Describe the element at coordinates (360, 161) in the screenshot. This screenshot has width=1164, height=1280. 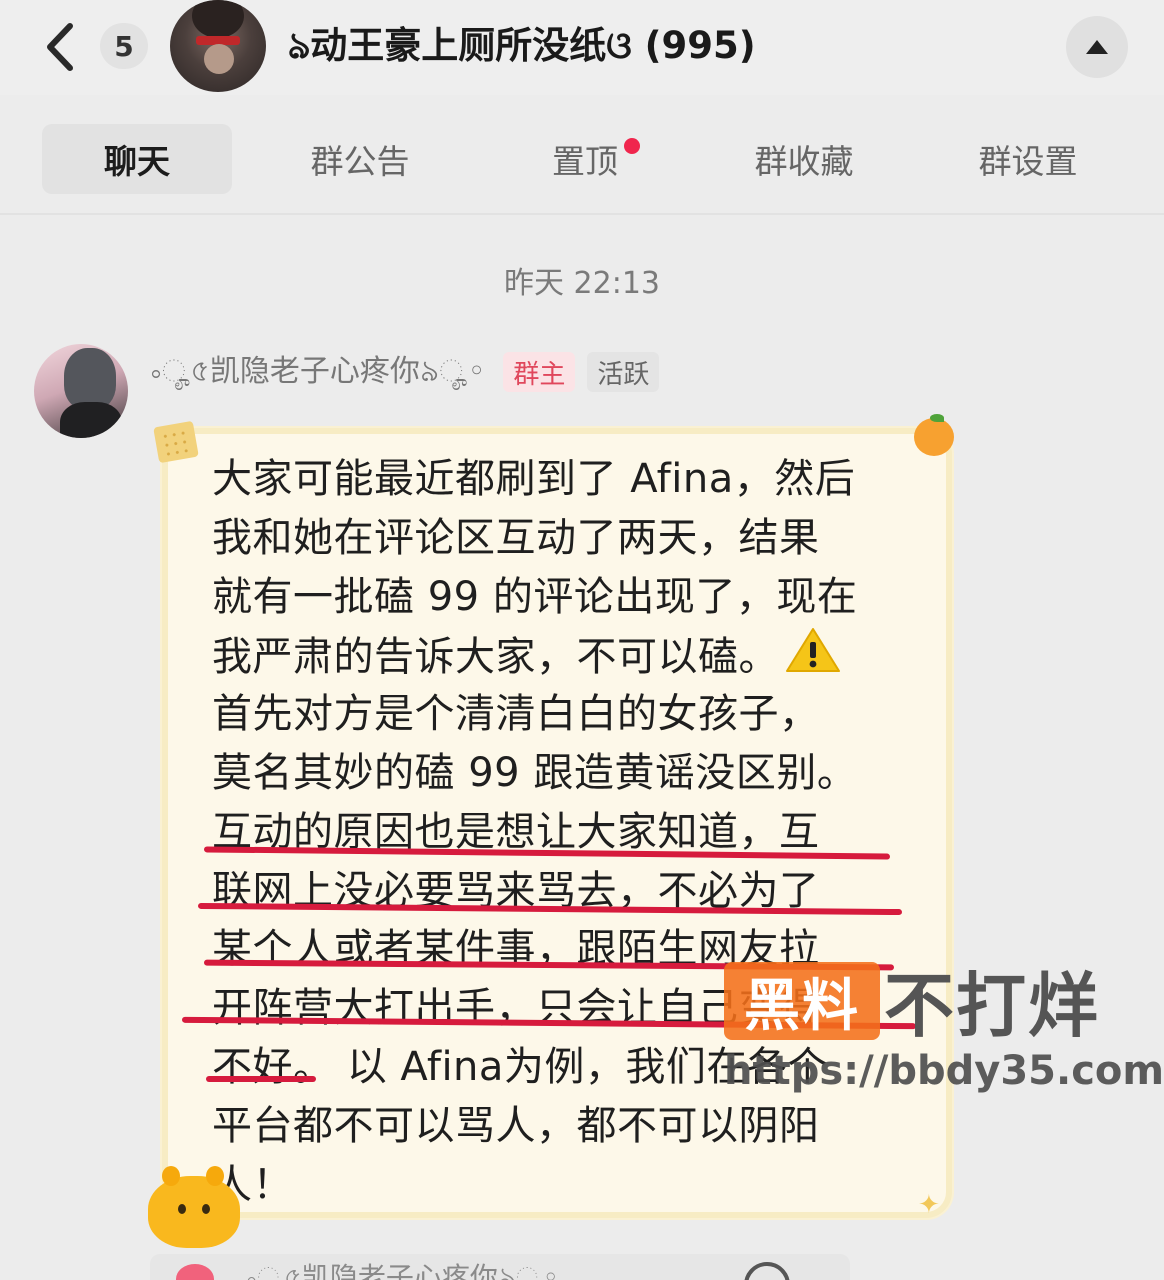
I see `tab-label: 群公告` at that location.